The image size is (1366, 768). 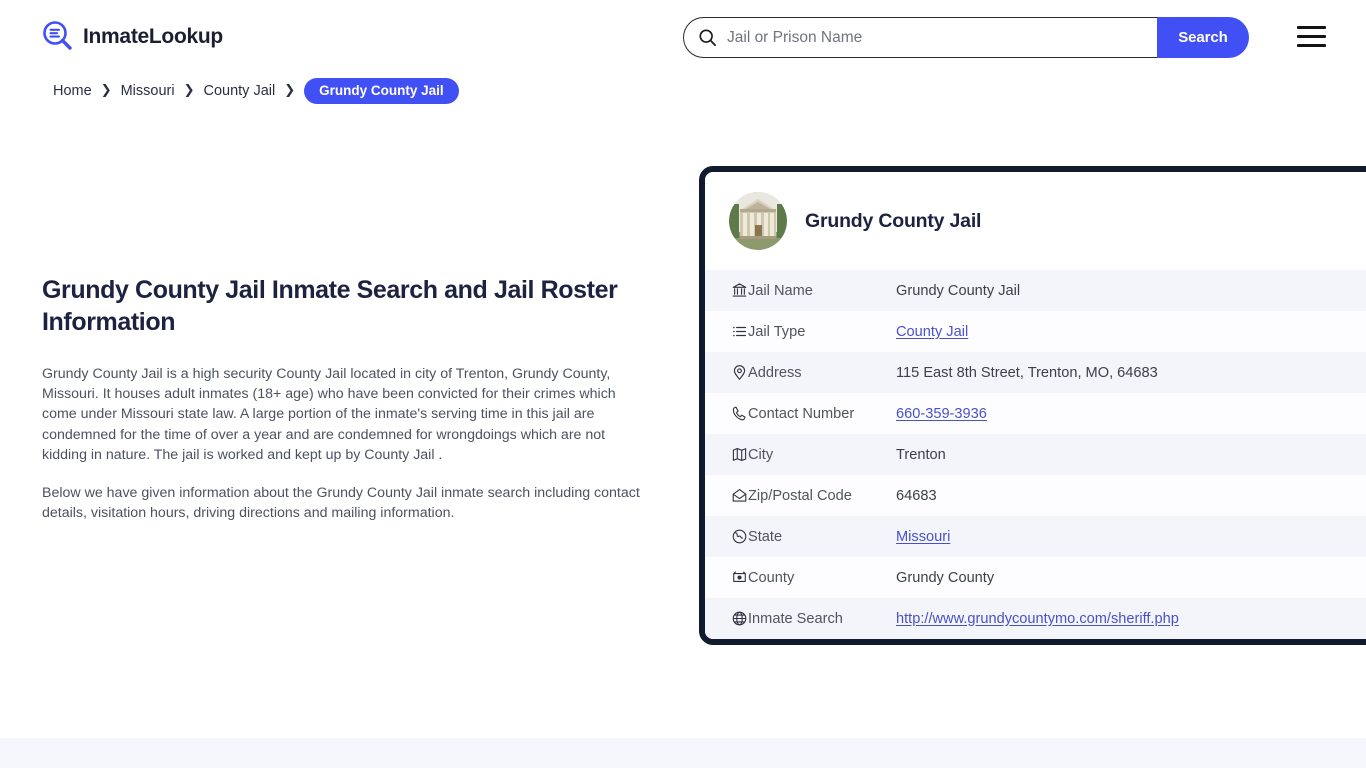 What do you see at coordinates (381, 91) in the screenshot?
I see `breadcrumb-item-current: Grundy County Jail` at bounding box center [381, 91].